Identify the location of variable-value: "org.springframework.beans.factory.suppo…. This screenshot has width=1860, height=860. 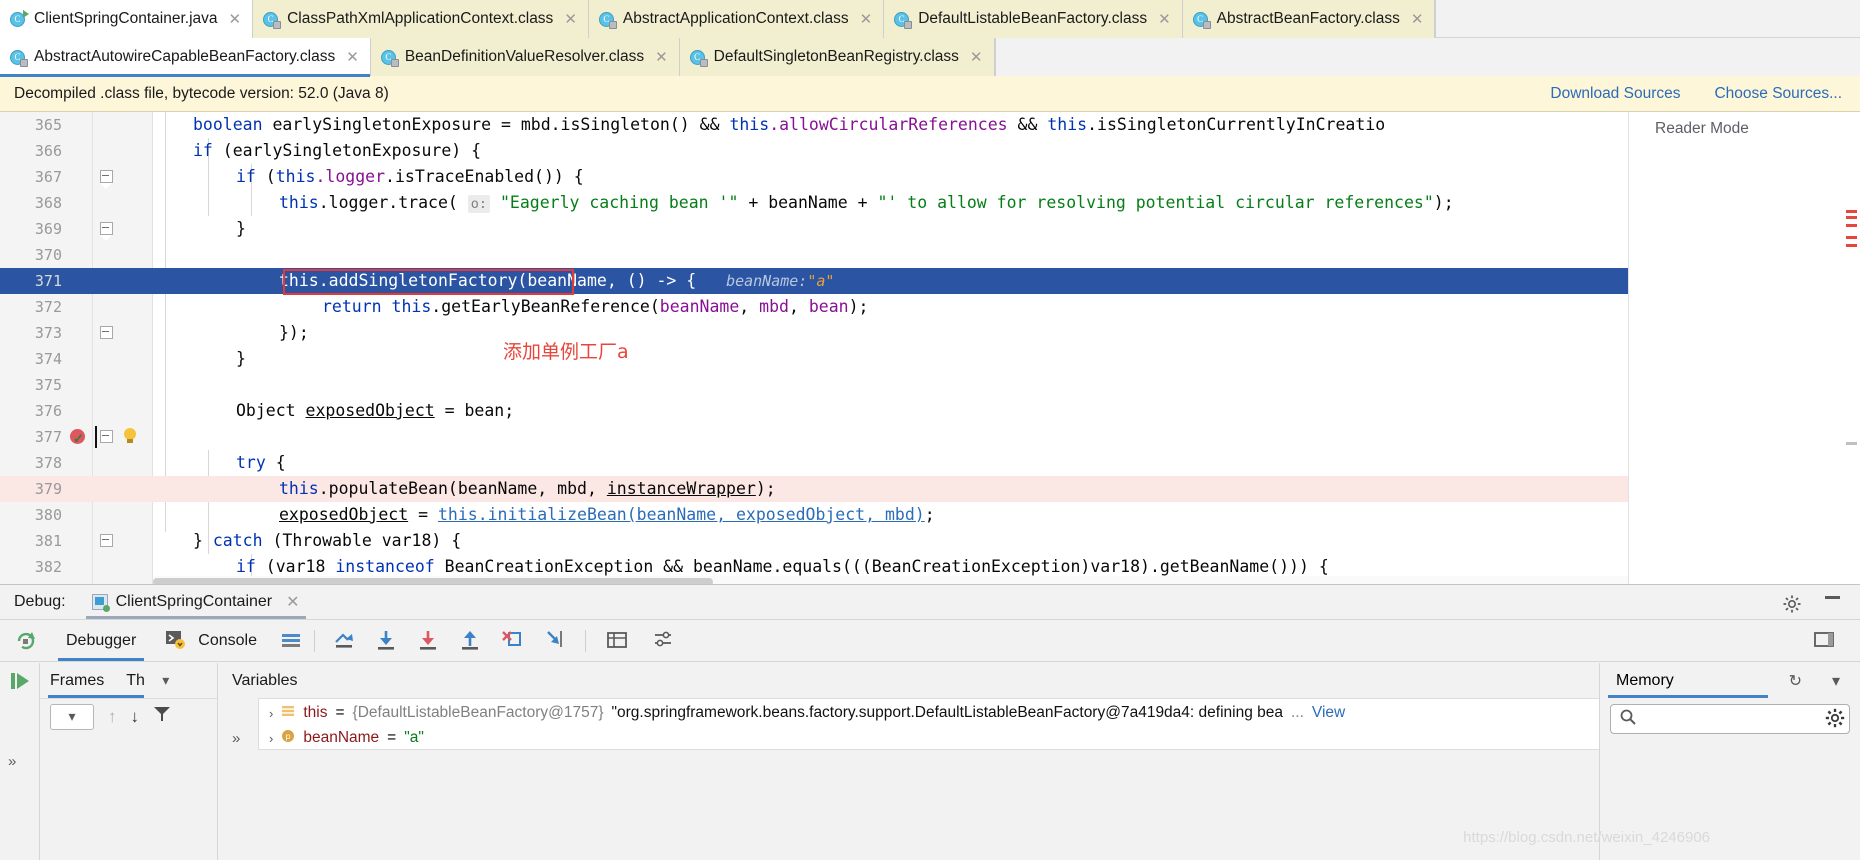
(947, 712).